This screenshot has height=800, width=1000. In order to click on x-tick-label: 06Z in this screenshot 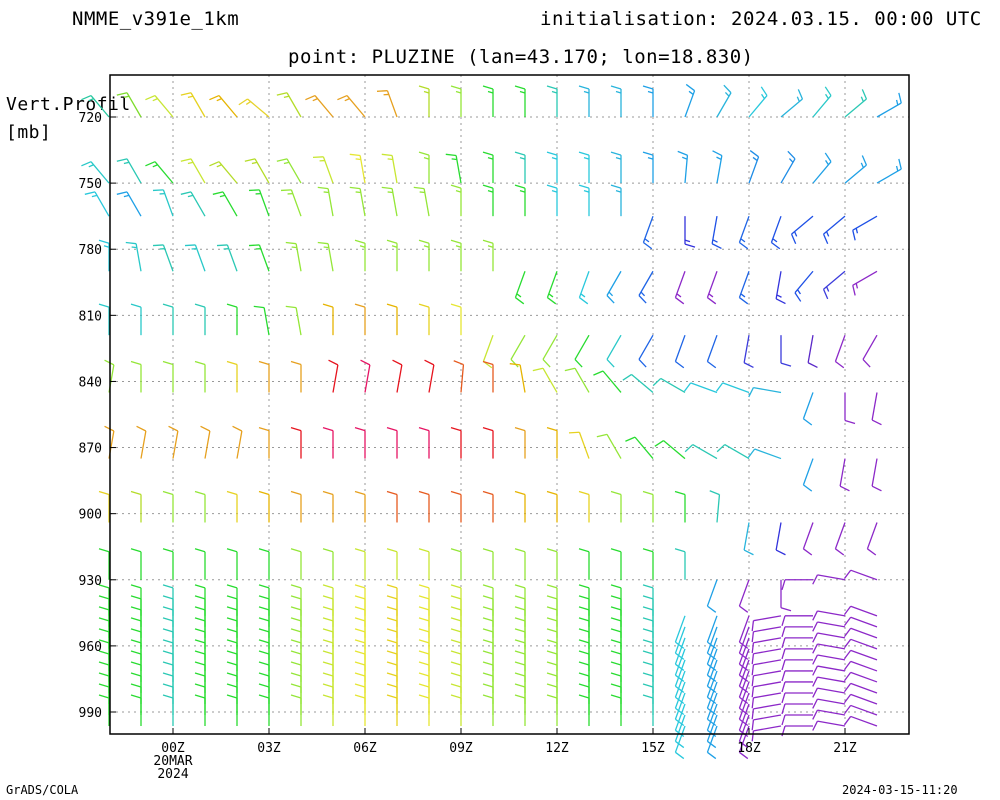, I will do `click(365, 748)`.